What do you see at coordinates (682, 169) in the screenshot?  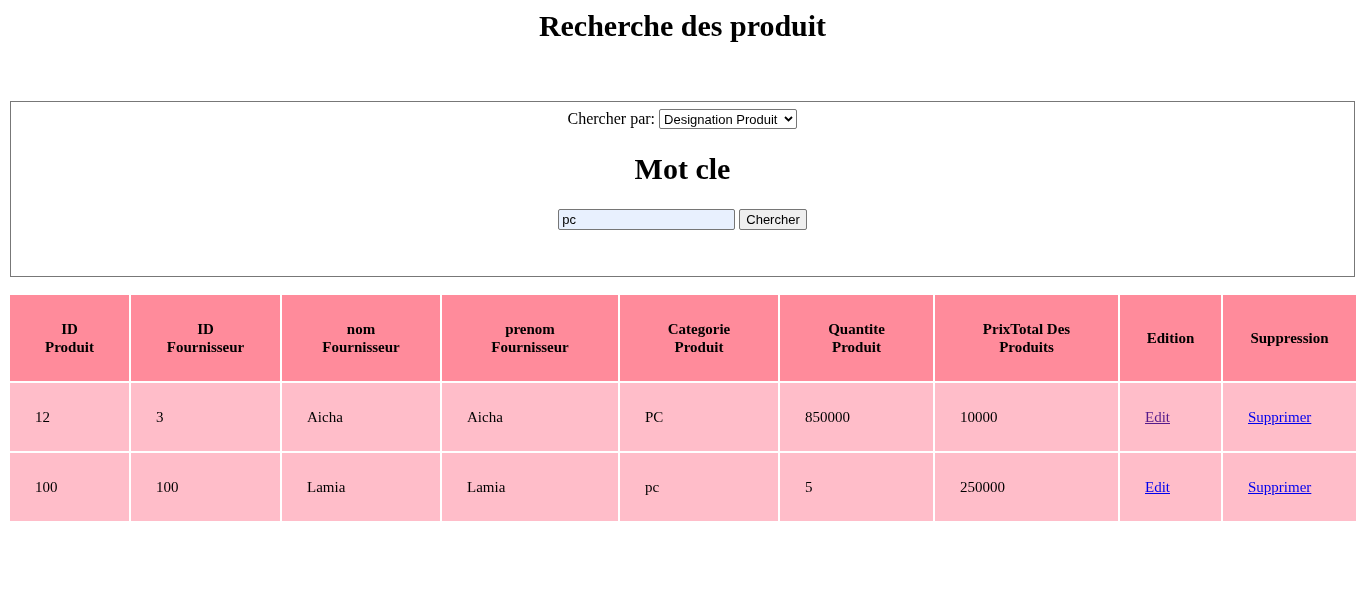 I see `keyword-heading: Mot cle` at bounding box center [682, 169].